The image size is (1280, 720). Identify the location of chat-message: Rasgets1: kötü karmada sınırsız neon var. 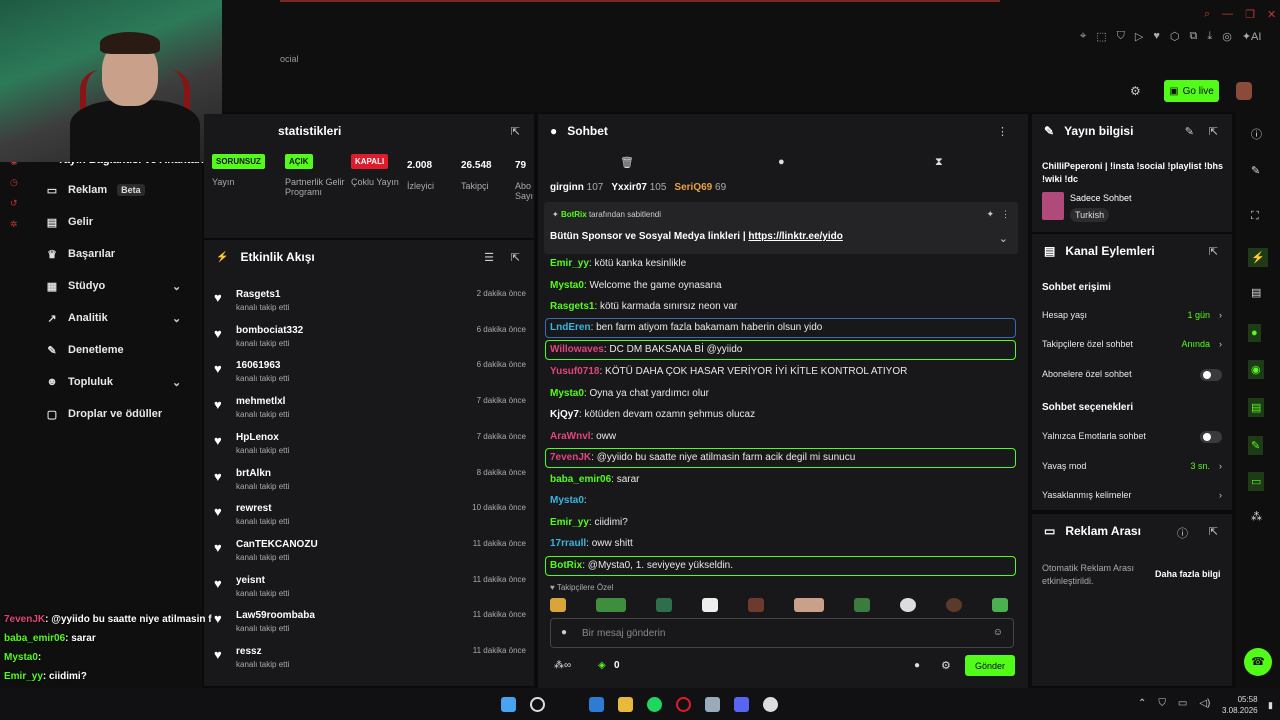
(643, 306).